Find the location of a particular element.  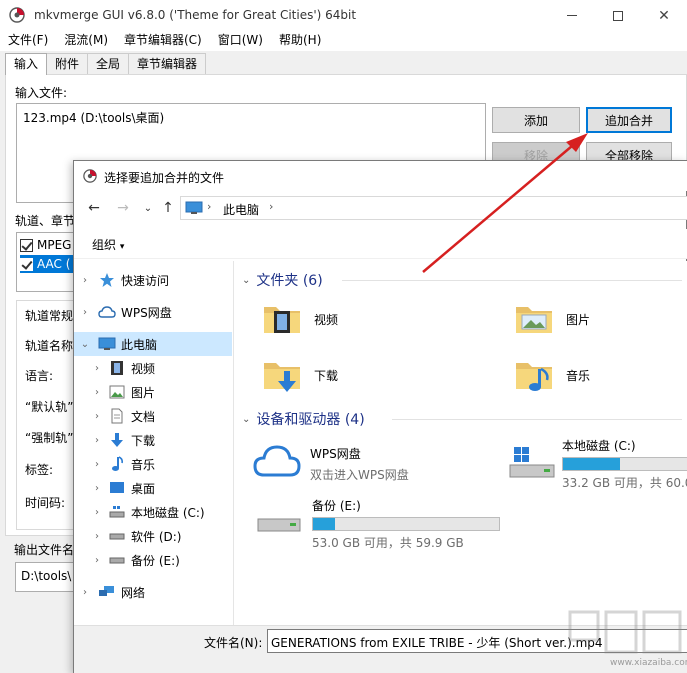

download-arrow-icon is located at coordinates (117, 440).